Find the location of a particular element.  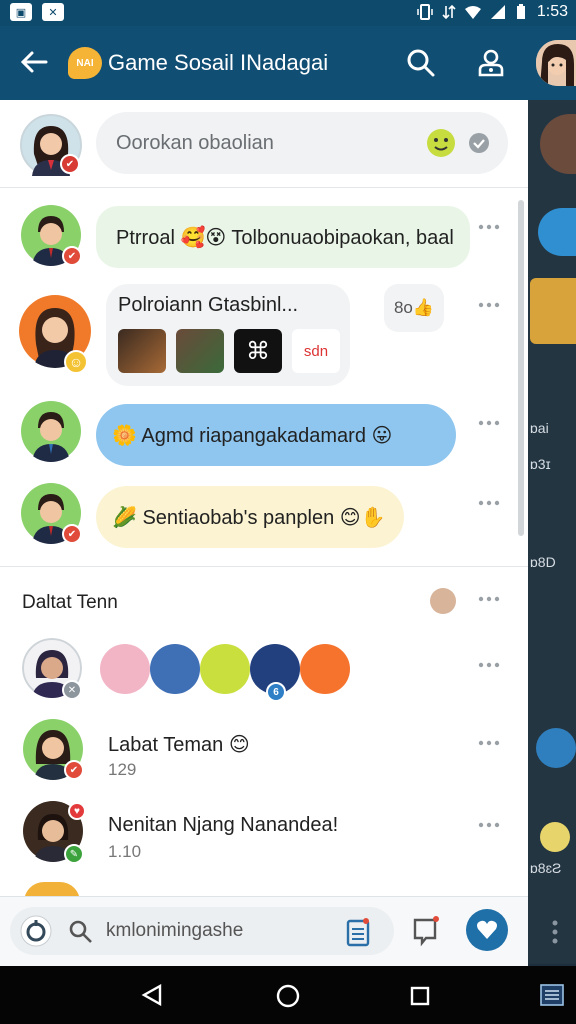

section-title: Daltat Tenn is located at coordinates (70, 602).